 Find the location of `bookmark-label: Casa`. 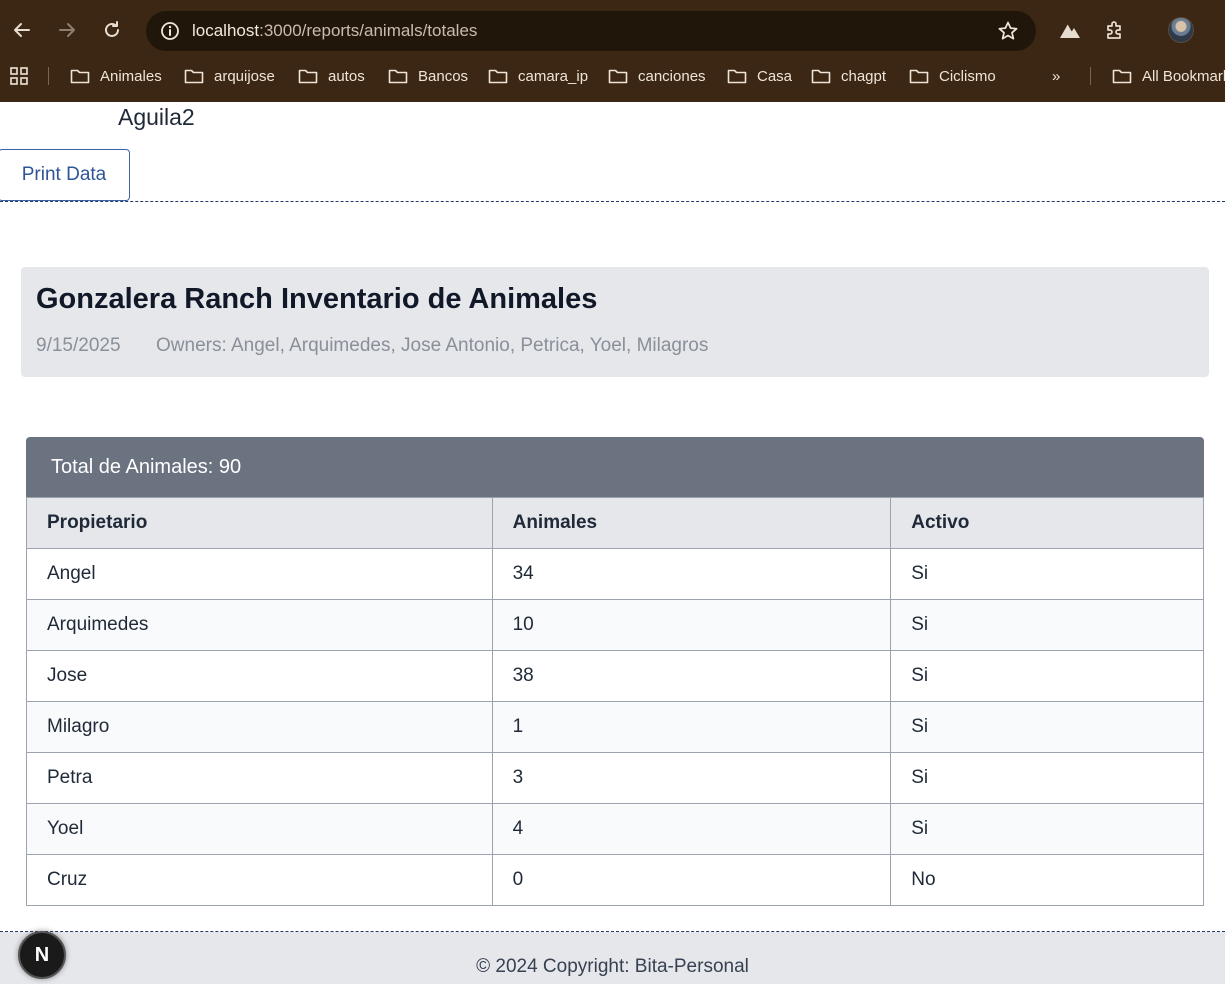

bookmark-label: Casa is located at coordinates (775, 76).